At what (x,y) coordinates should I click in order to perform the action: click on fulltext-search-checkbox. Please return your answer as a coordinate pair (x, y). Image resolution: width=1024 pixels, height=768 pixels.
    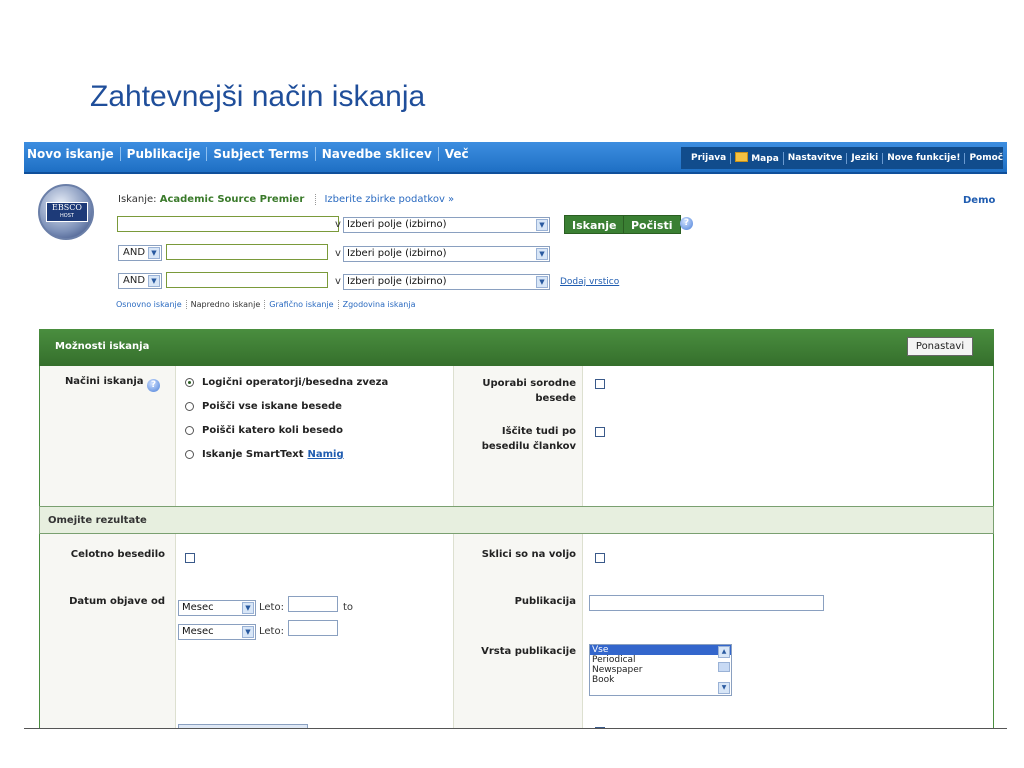
    Looking at the image, I should click on (600, 432).